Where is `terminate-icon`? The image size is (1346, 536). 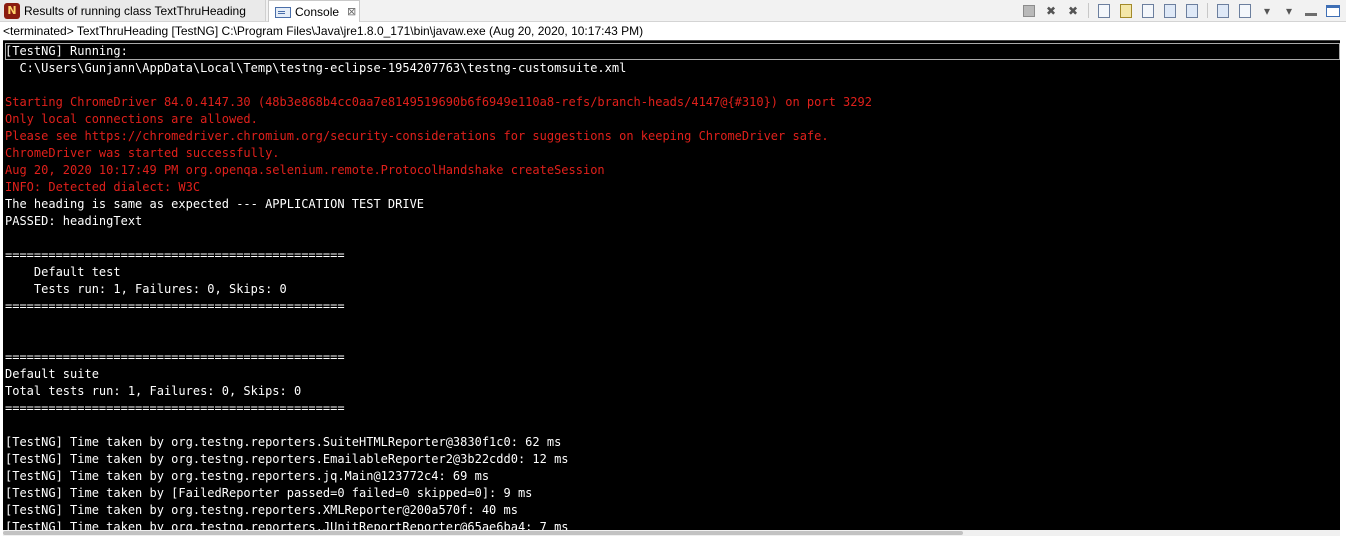 terminate-icon is located at coordinates (1029, 10).